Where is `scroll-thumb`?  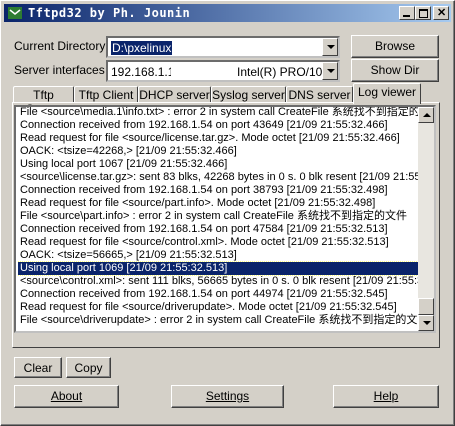 scroll-thumb is located at coordinates (426, 306).